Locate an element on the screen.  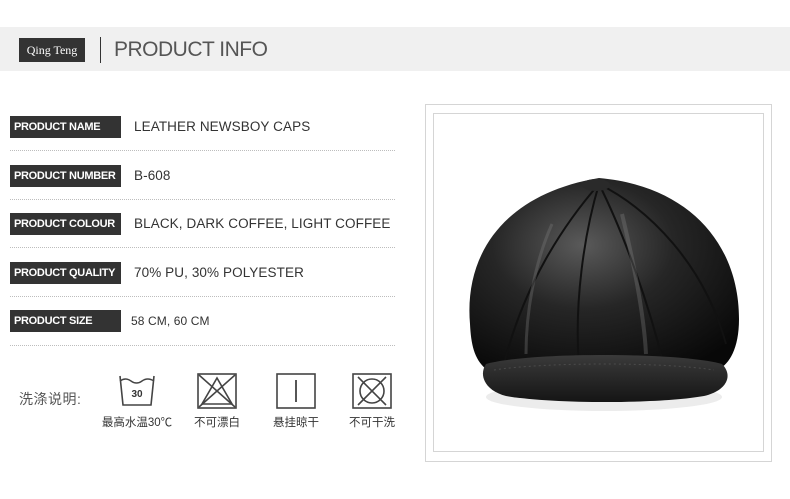
product-quality-value: 70% PU, 30% POLYESTER is located at coordinates (219, 272).